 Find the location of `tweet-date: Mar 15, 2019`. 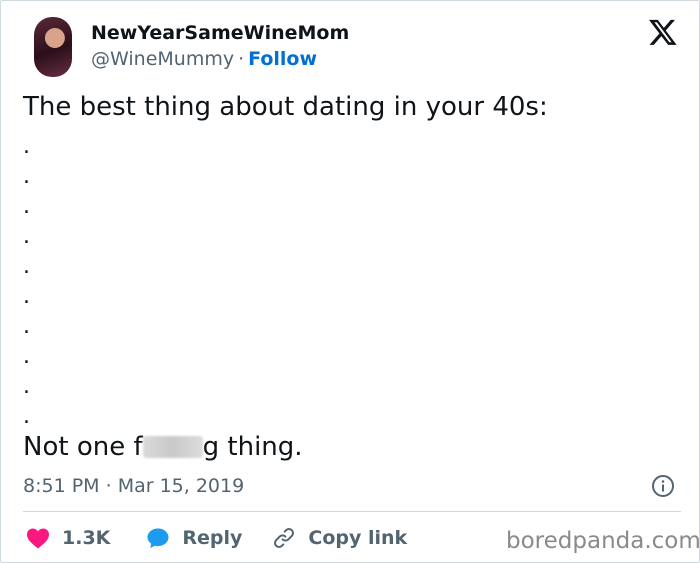

tweet-date: Mar 15, 2019 is located at coordinates (181, 486).